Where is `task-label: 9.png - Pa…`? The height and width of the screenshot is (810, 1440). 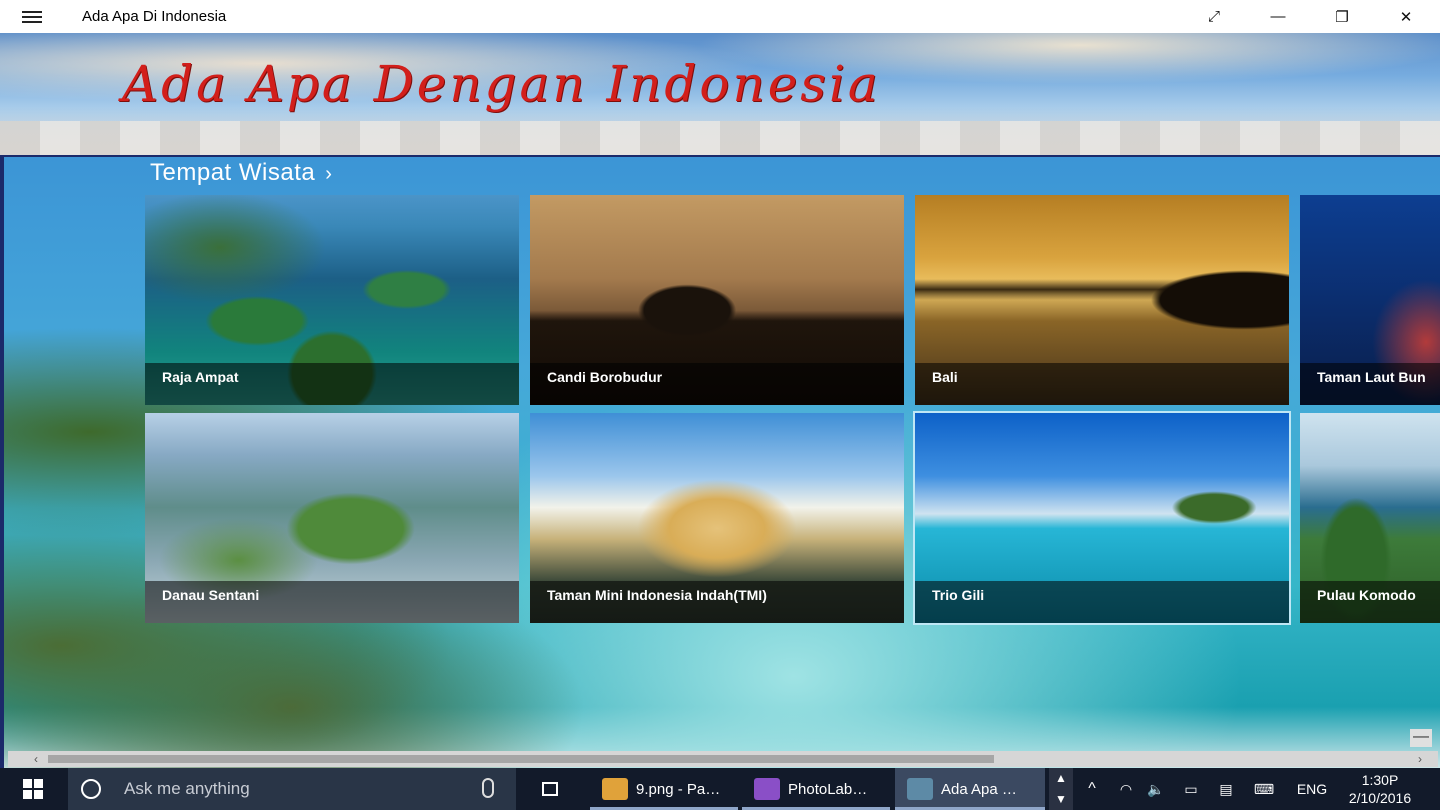 task-label: 9.png - Pa… is located at coordinates (678, 789).